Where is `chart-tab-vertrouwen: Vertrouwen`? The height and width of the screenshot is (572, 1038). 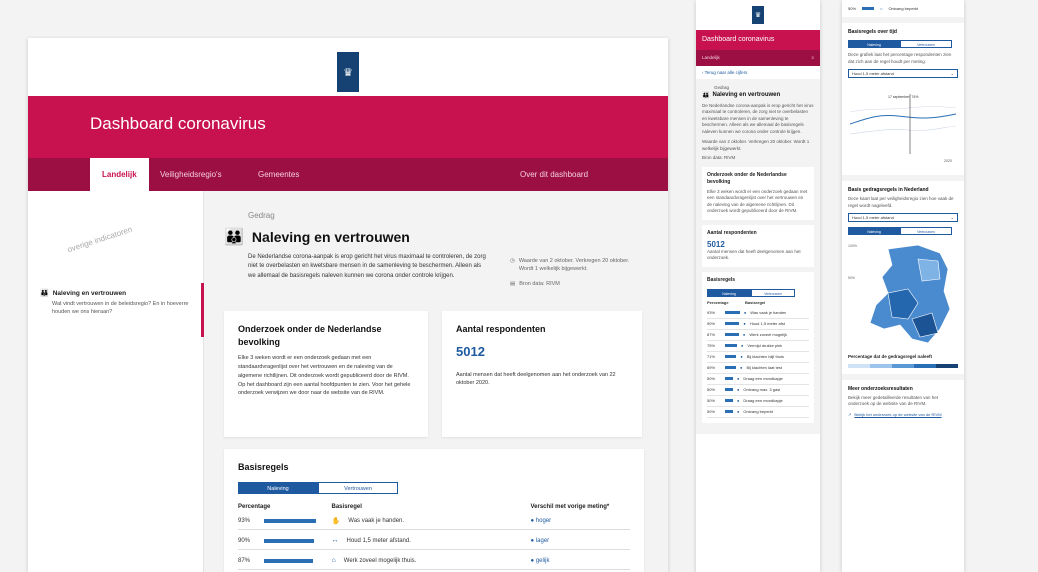 chart-tab-vertrouwen: Vertrouwen is located at coordinates (926, 44).